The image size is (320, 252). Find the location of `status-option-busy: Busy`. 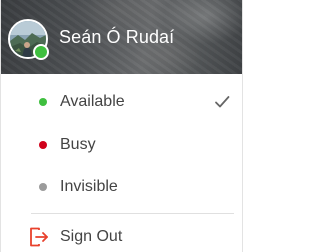

status-option-busy: Busy is located at coordinates (121, 145).